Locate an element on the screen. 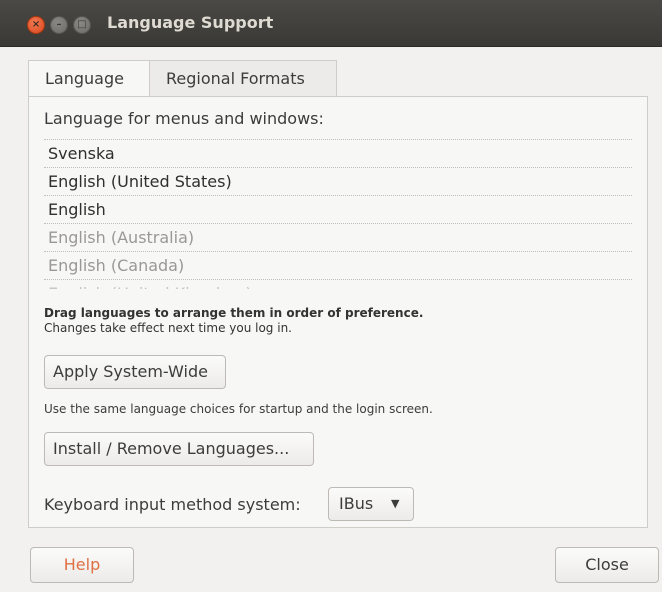 Image resolution: width=662 pixels, height=592 pixels. title-bar: × – □ Language Support is located at coordinates (331, 23).